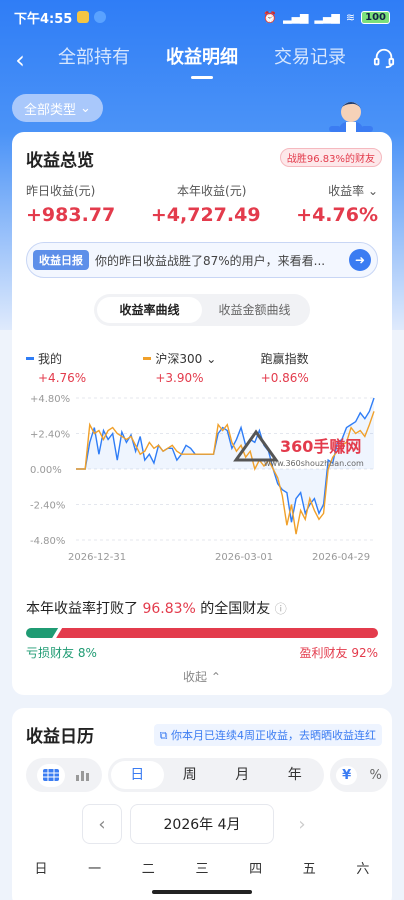 This screenshot has height=900, width=404. What do you see at coordinates (254, 310) in the screenshot?
I see `tab-earnings-amount-curve: 收益金额曲线` at bounding box center [254, 310].